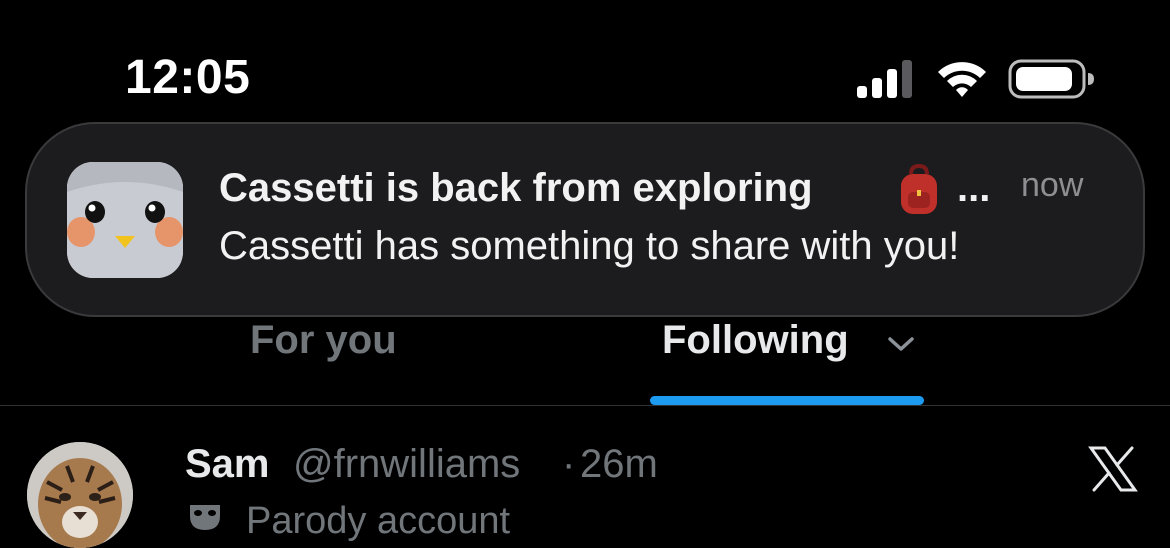 This screenshot has height=548, width=1170. I want to click on battery-icon, so click(1051, 79).